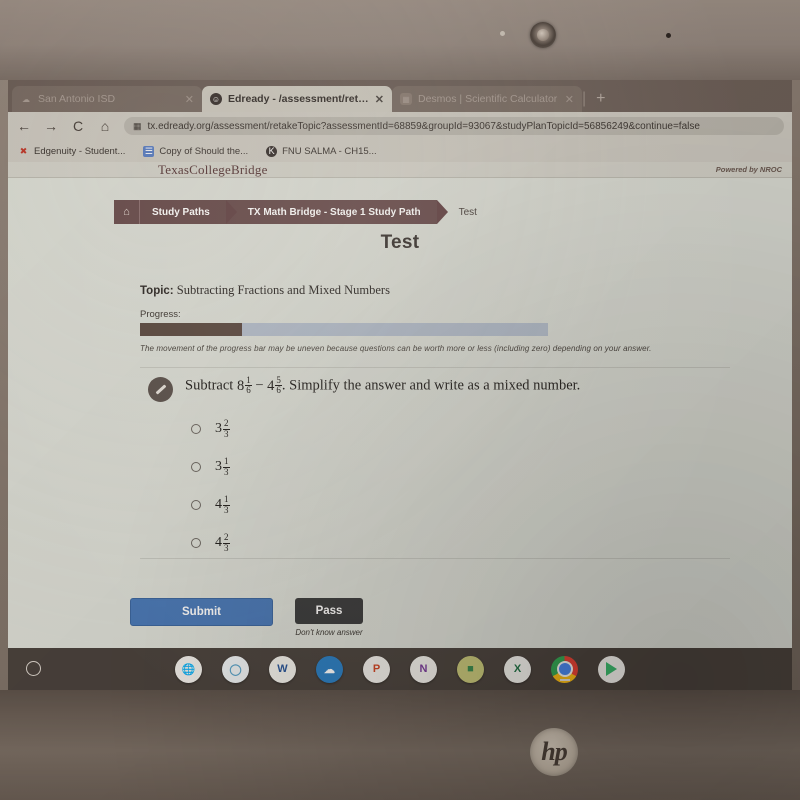 This screenshot has width=800, height=800. I want to click on breadcrumb-item-study-paths: Study Paths, so click(188, 212).